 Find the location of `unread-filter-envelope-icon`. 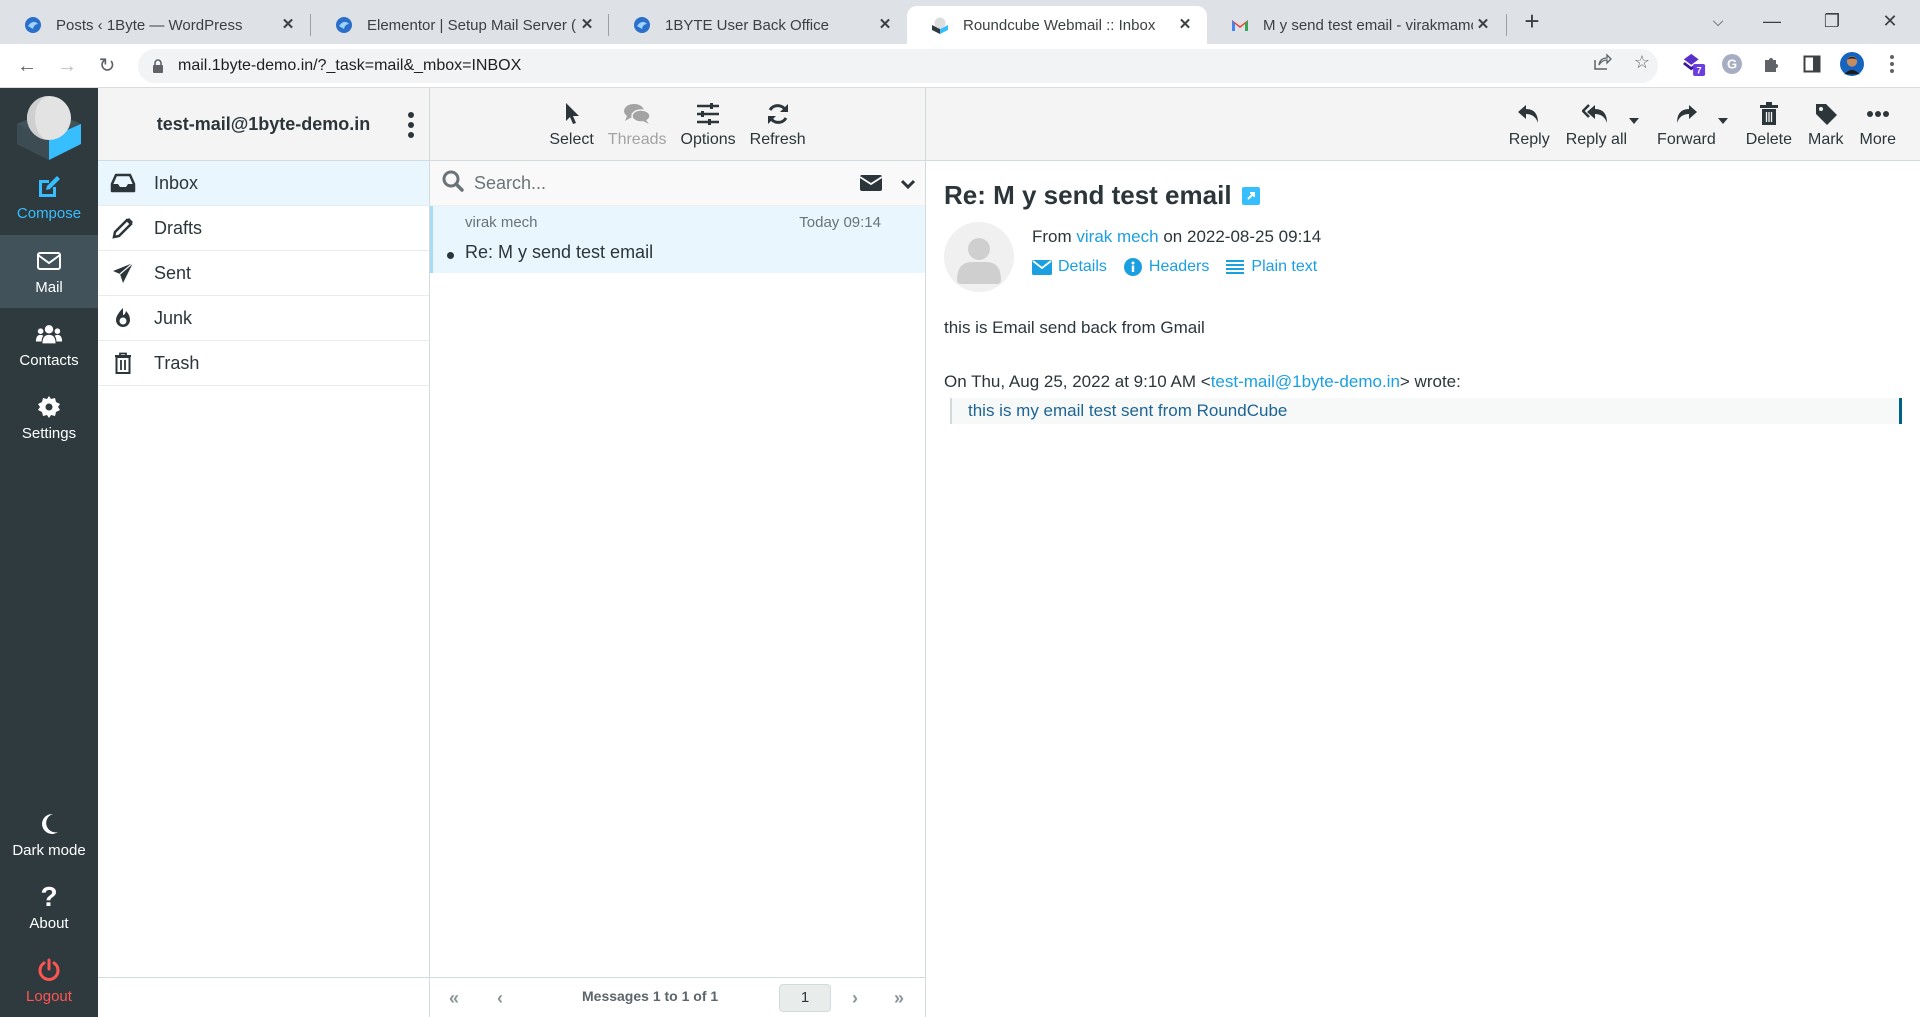

unread-filter-envelope-icon is located at coordinates (871, 185).